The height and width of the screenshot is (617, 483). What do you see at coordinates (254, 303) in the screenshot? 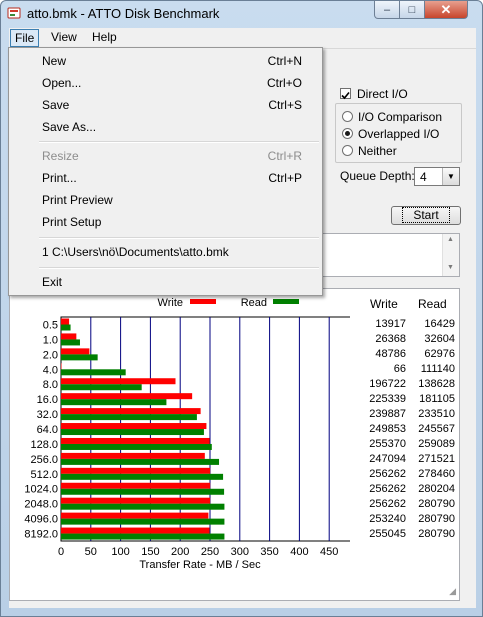
I see `legend-read-label: Read` at bounding box center [254, 303].